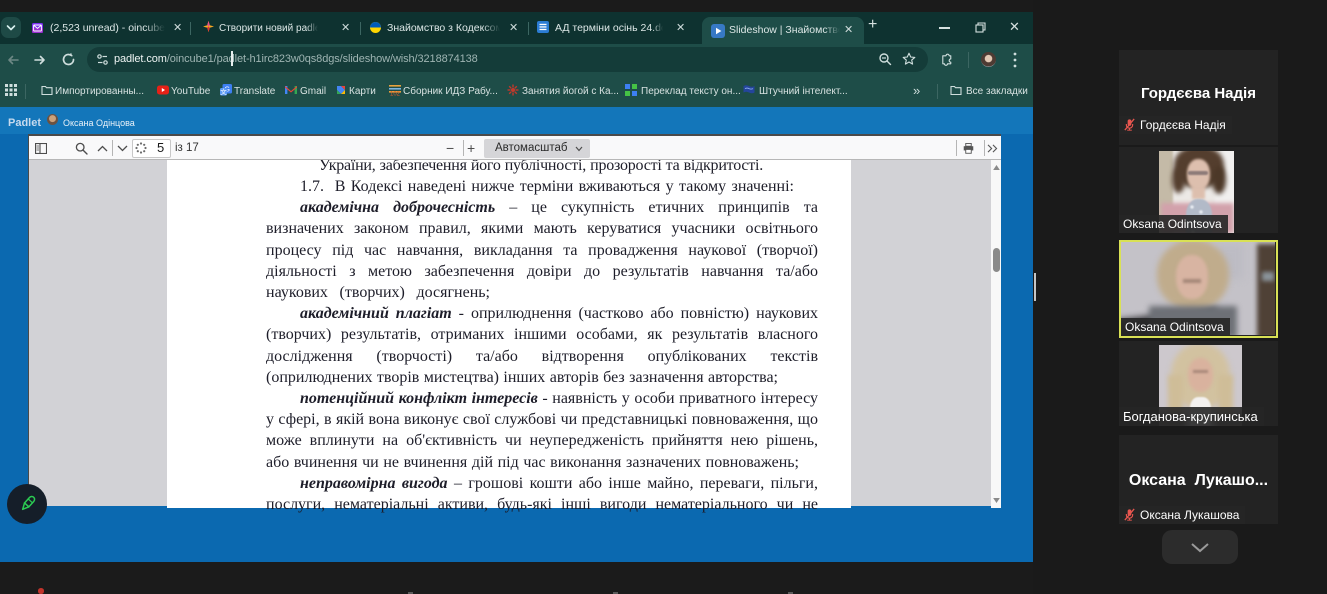 Image resolution: width=1327 pixels, height=594 pixels. What do you see at coordinates (395, 94) in the screenshot?
I see `svg-text: 102` at bounding box center [395, 94].